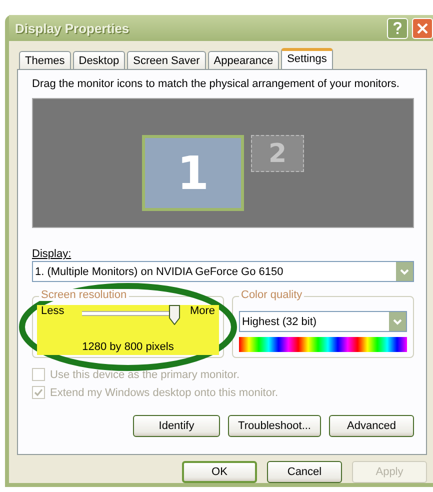 The width and height of the screenshot is (433, 492). What do you see at coordinates (52, 254) in the screenshot?
I see `display-label: Display:` at bounding box center [52, 254].